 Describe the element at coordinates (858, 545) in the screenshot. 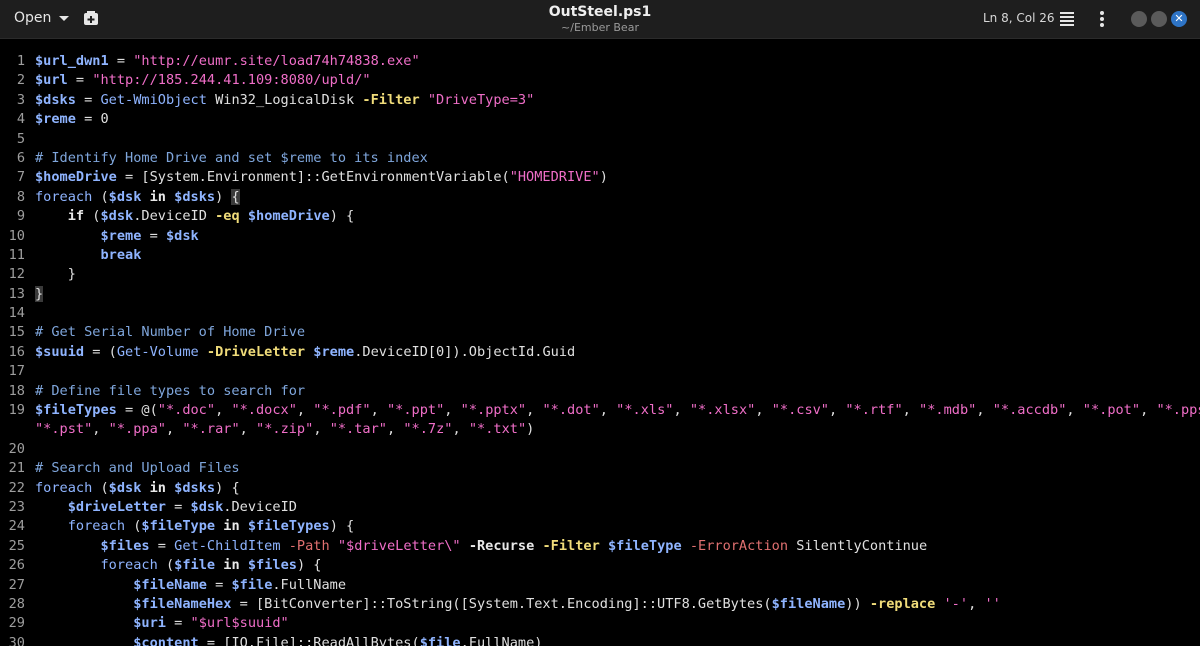

I see `code-token: SilentlyContinue` at that location.